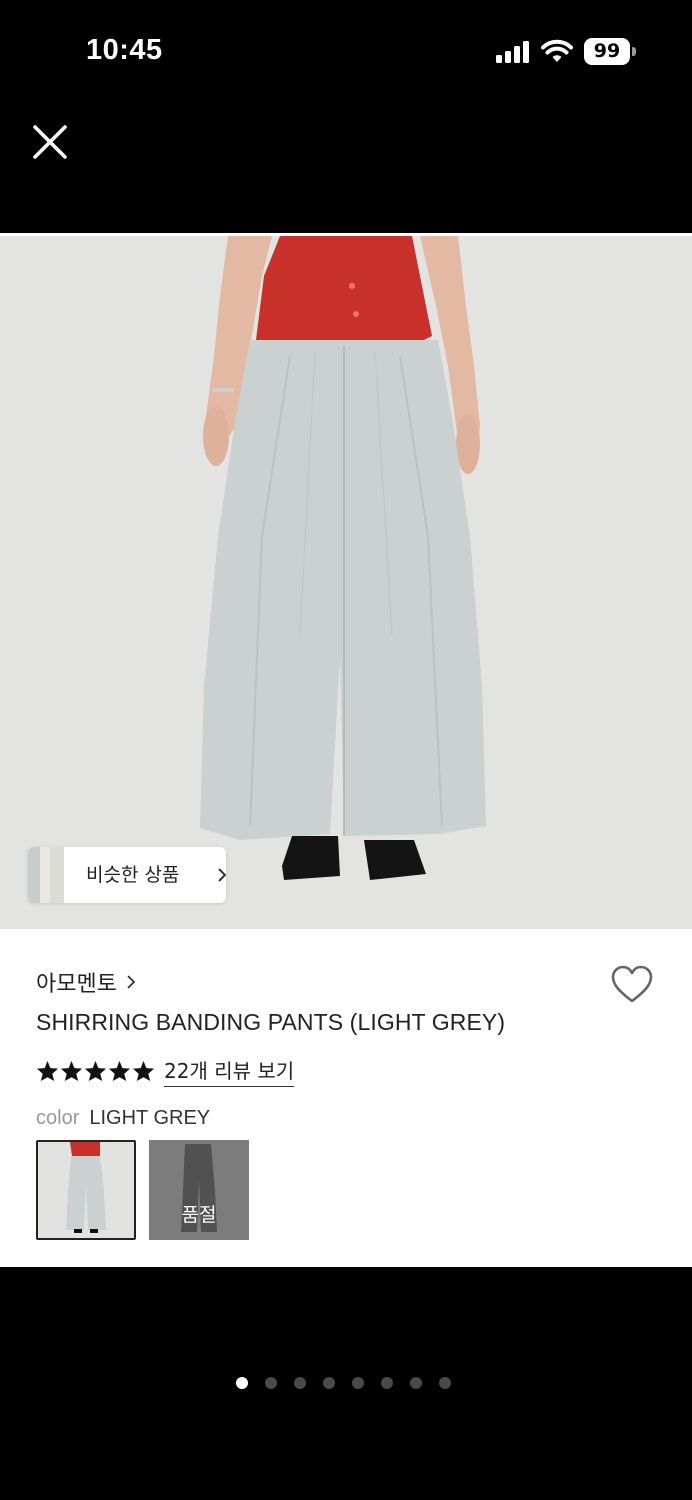 This screenshot has width=692, height=1500. Describe the element at coordinates (76, 984) in the screenshot. I see `brand-name: 아모멘토` at that location.